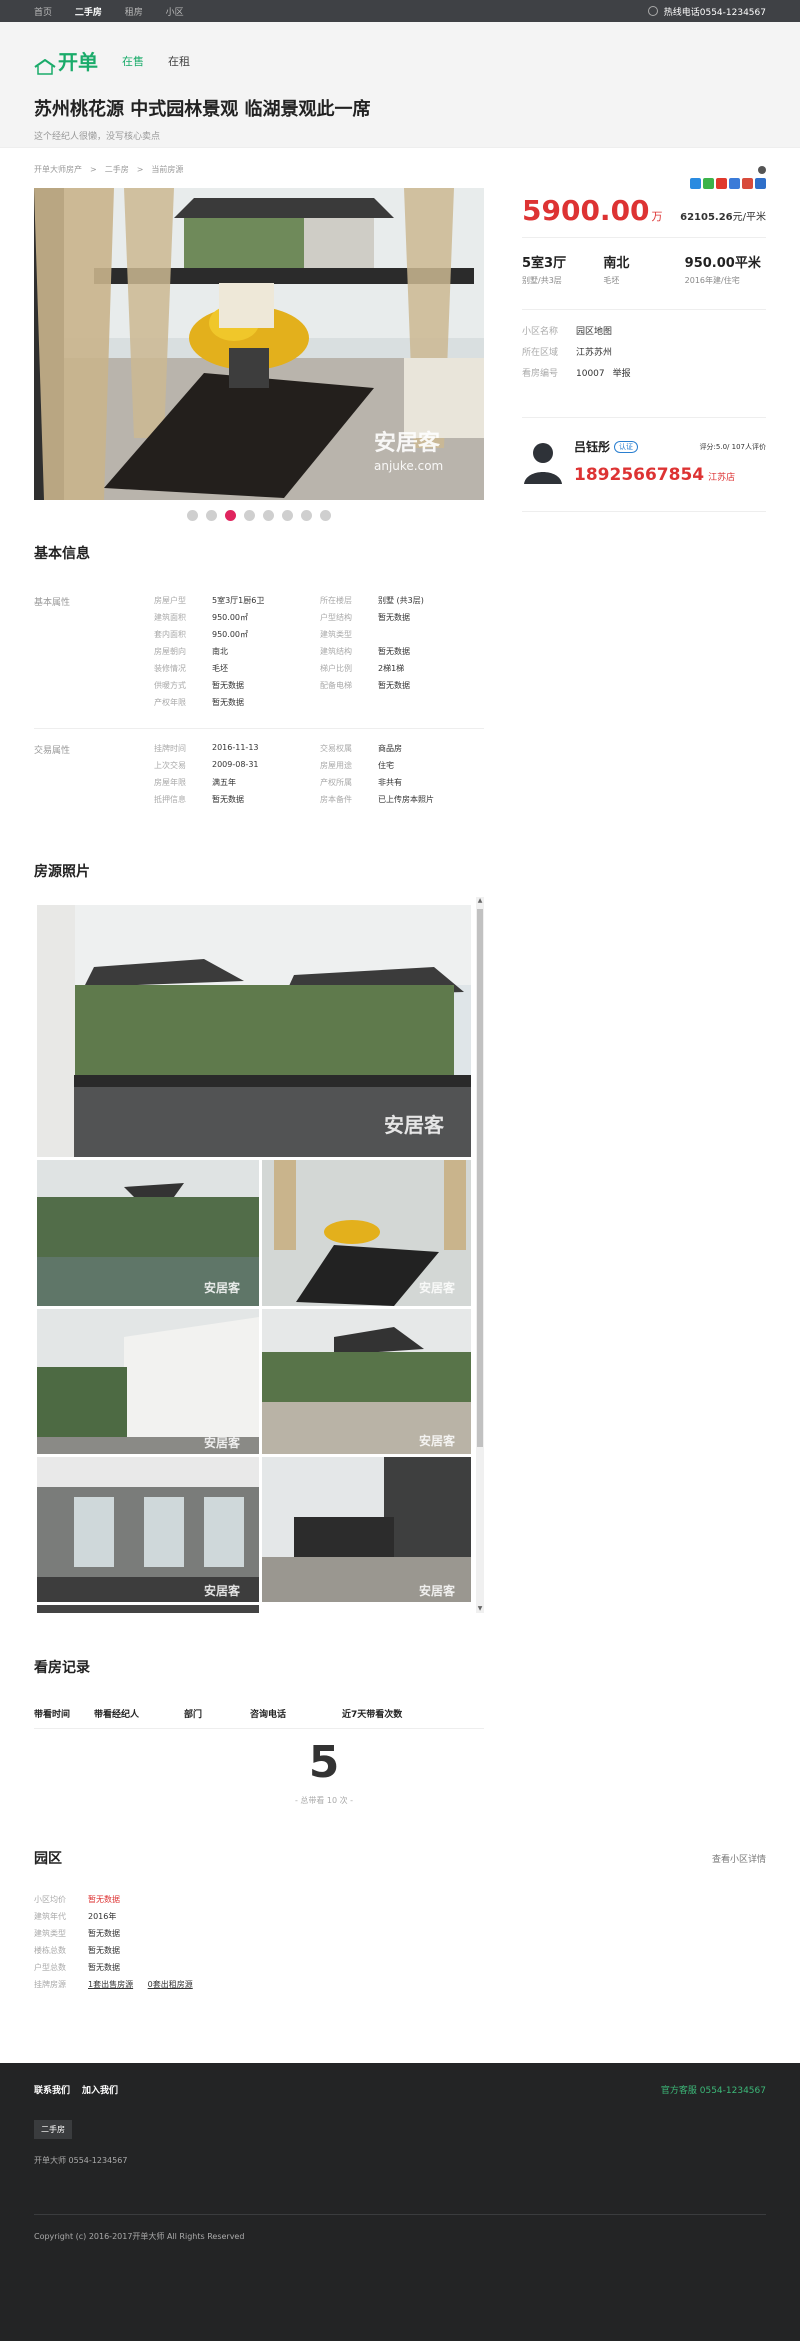 The height and width of the screenshot is (2341, 800). I want to click on hero-photo-image: 安居客 anjuke.com, so click(259, 344).